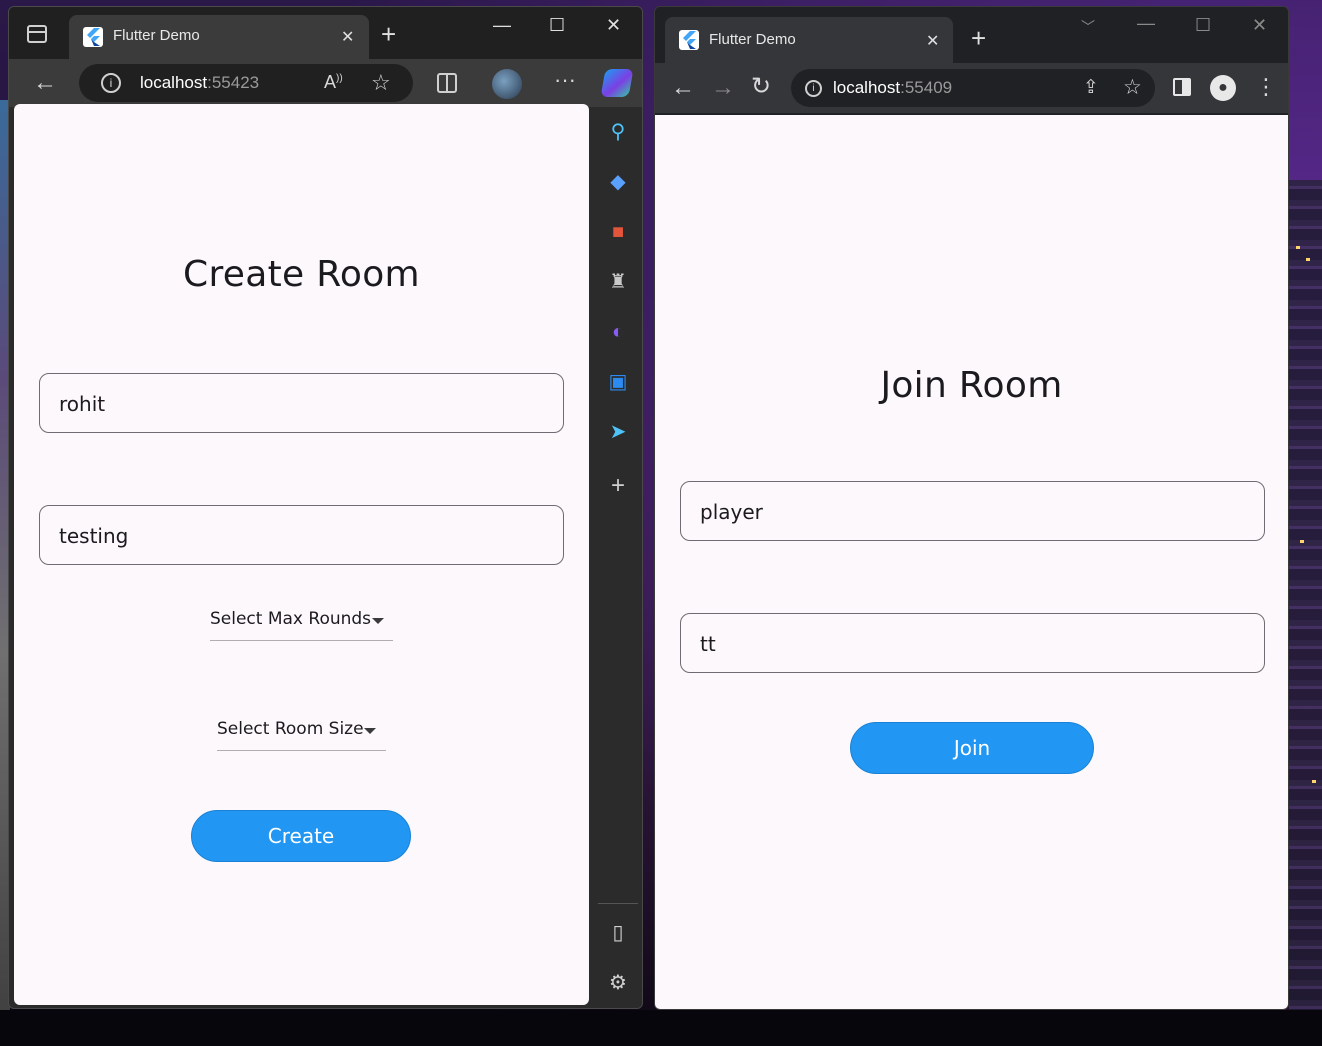  Describe the element at coordinates (761, 87) in the screenshot. I see `reload-icon: ↻` at that location.